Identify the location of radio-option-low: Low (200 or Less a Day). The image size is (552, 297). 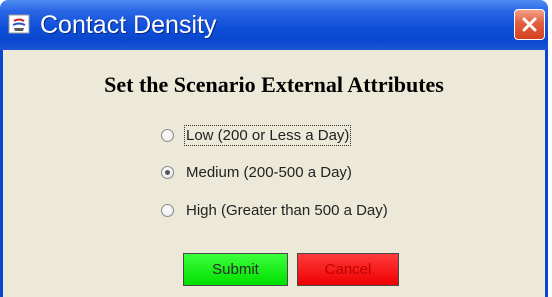
(256, 135).